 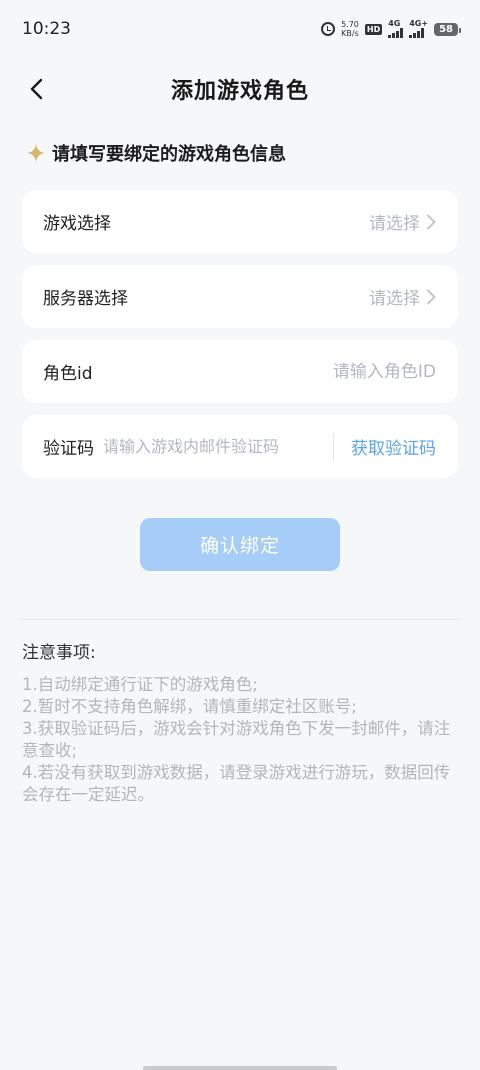 I want to click on network-speed-unit: KB/s, so click(x=350, y=33).